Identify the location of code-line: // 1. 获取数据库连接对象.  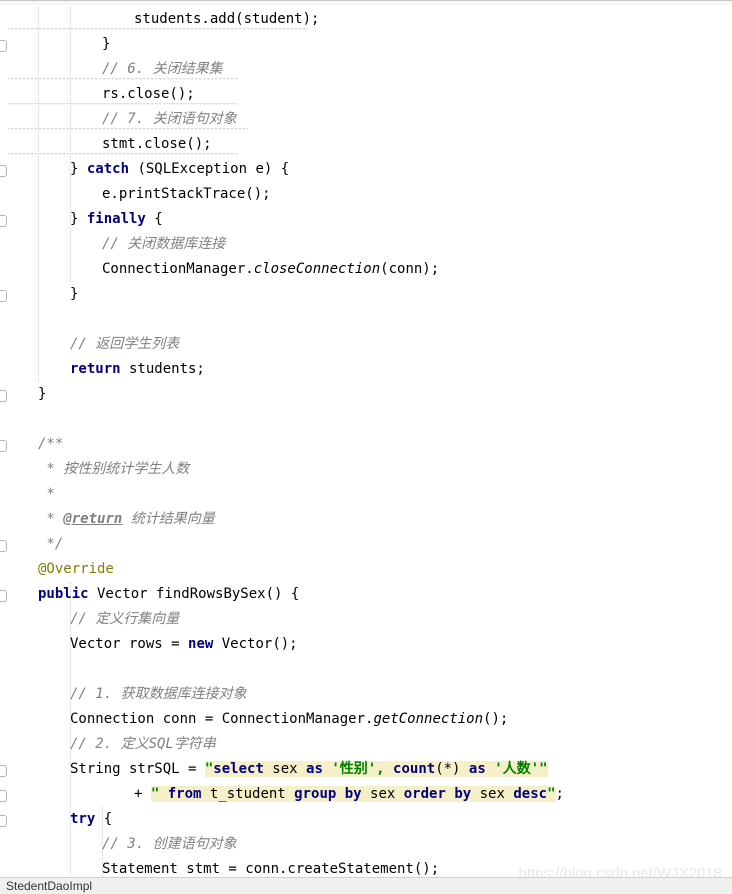
(158, 694).